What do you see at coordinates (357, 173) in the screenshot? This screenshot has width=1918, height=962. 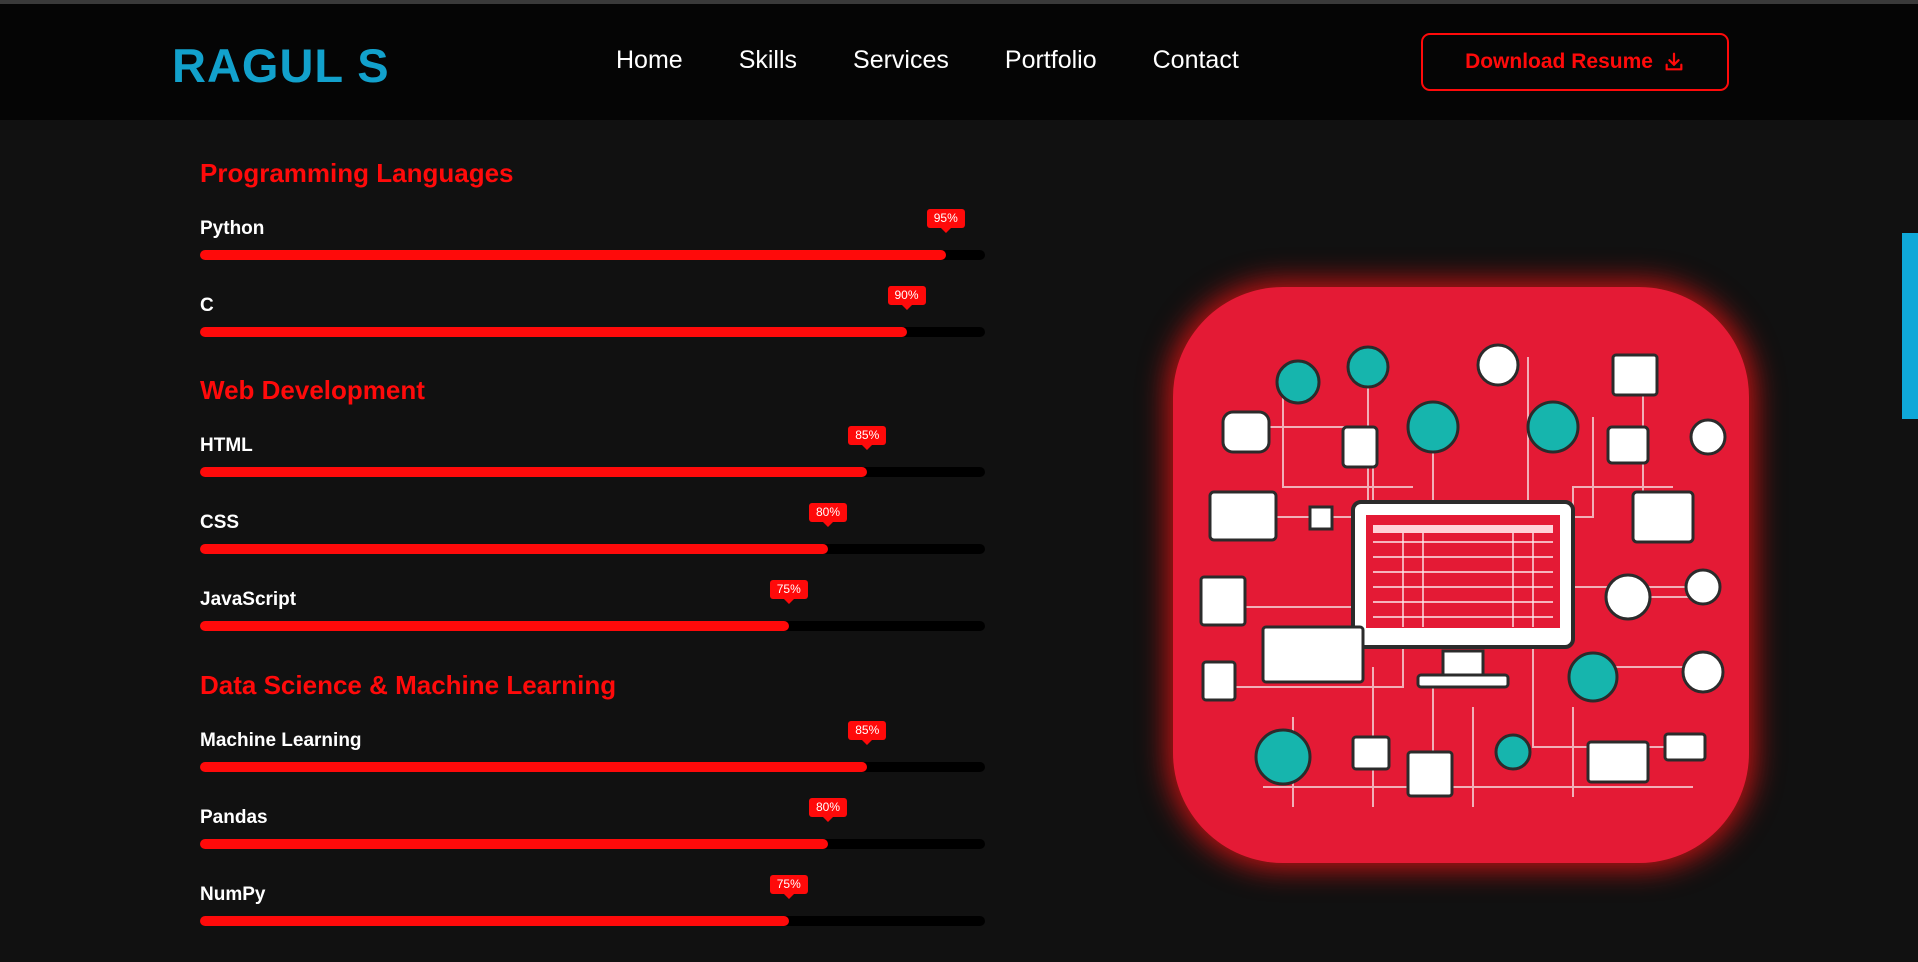 I see `section-title-programming: Programming Languages` at bounding box center [357, 173].